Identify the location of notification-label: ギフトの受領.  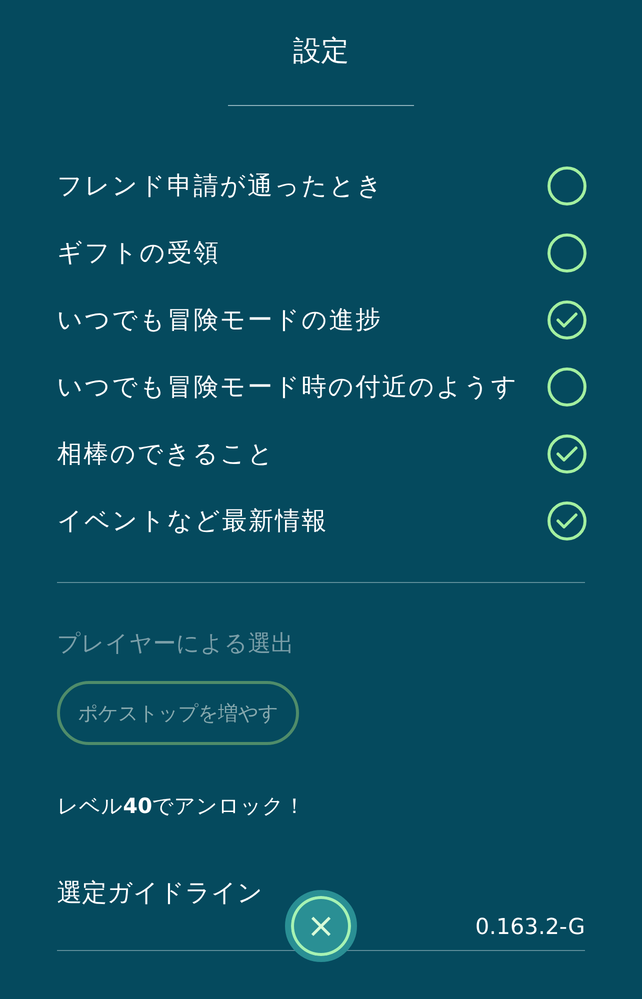
(138, 252).